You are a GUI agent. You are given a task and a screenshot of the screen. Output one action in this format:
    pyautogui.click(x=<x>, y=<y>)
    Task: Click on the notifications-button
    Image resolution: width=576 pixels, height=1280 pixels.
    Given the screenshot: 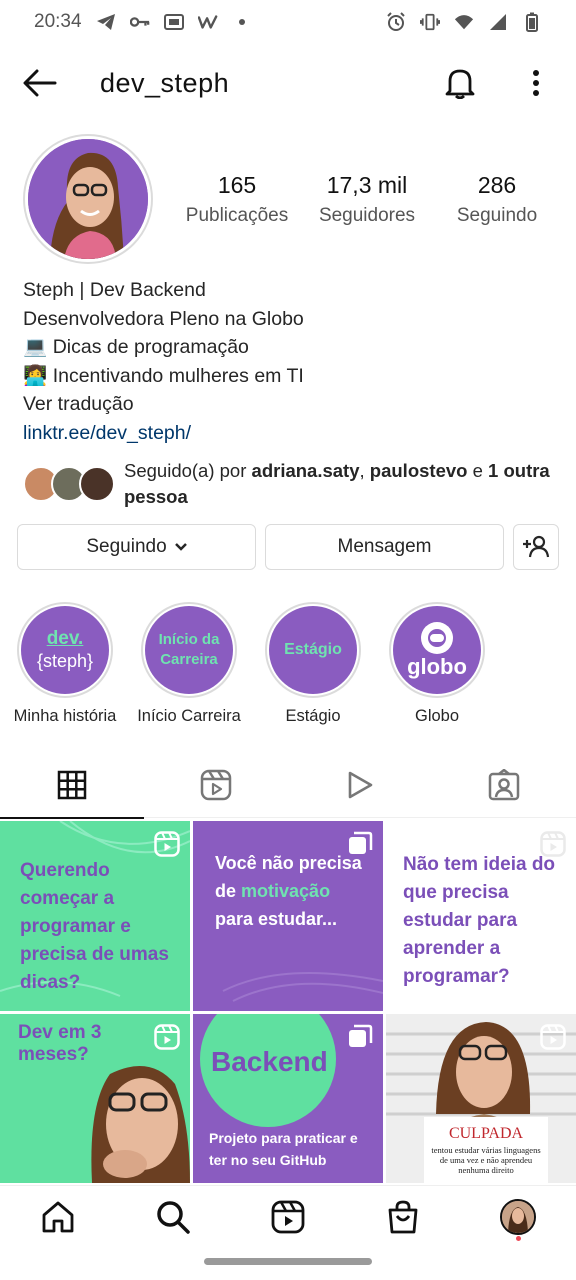 What is the action you would take?
    pyautogui.click(x=460, y=83)
    